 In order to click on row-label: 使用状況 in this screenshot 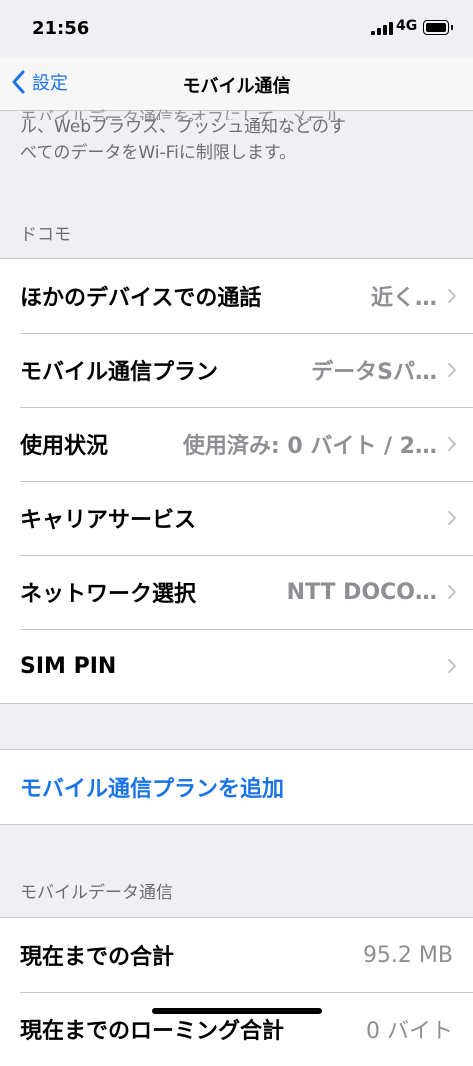, I will do `click(64, 446)`.